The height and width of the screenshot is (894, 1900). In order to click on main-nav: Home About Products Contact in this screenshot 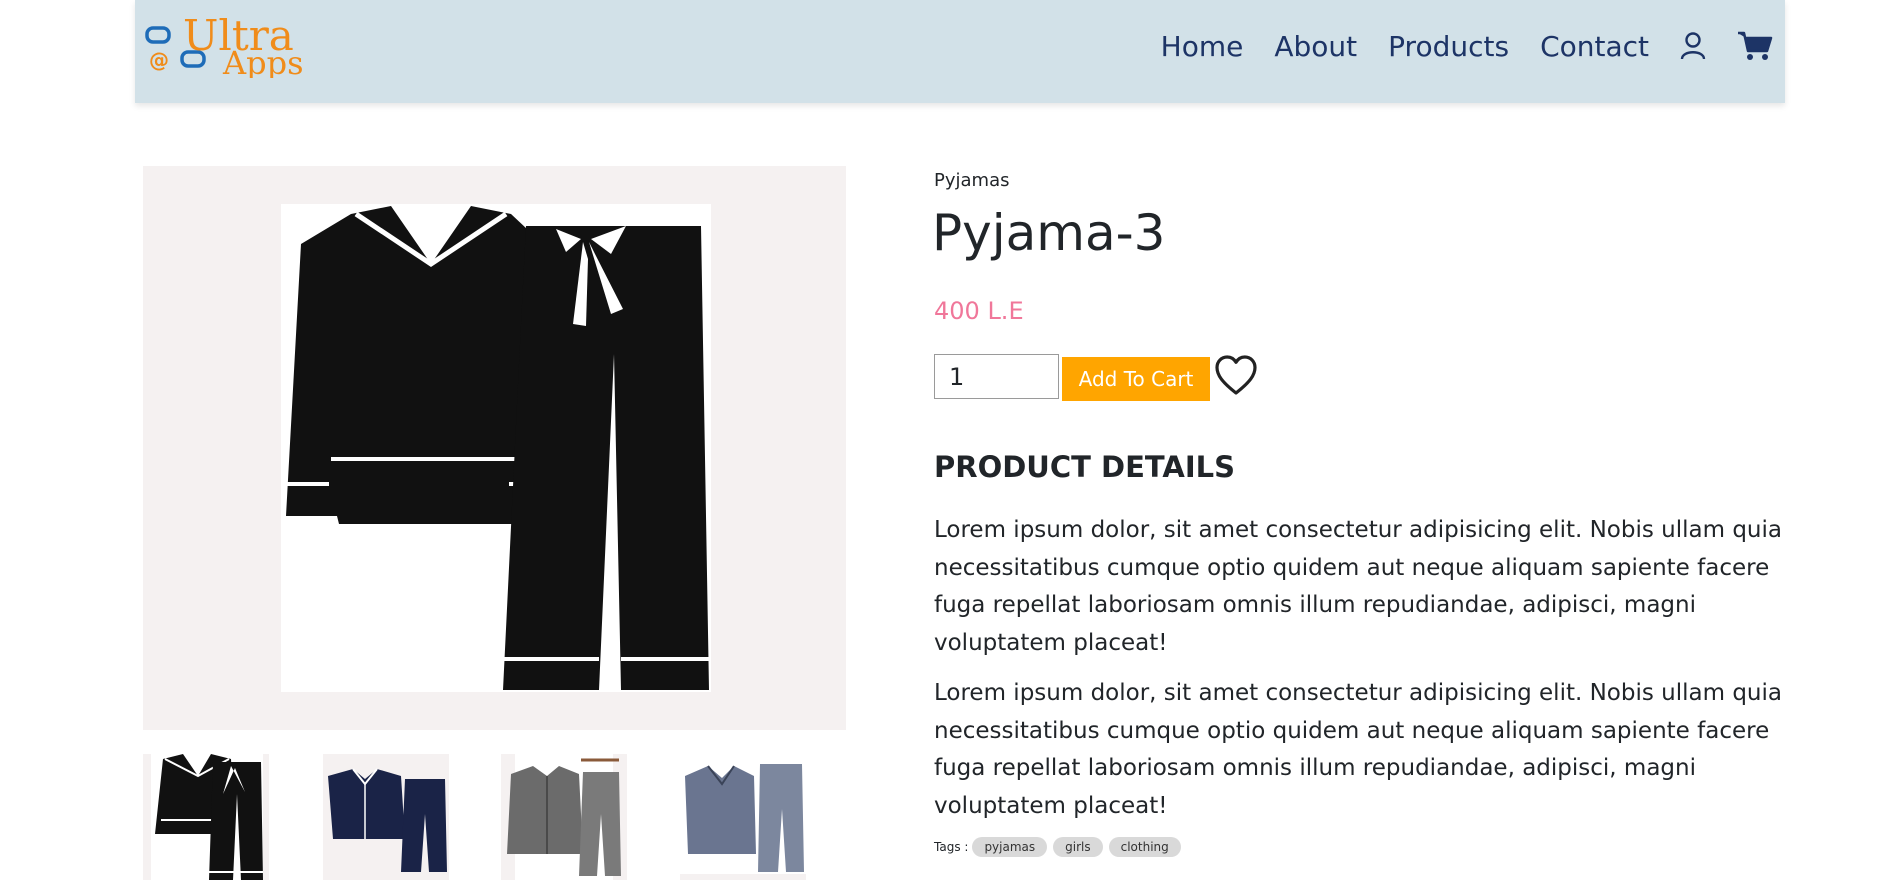, I will do `click(1467, 46)`.